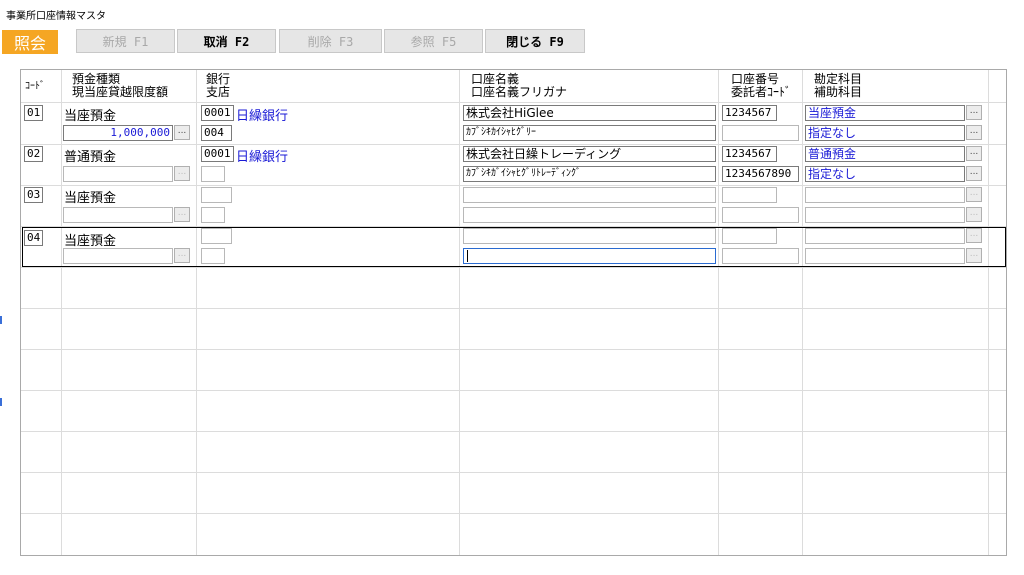 The height and width of the screenshot is (575, 1024). What do you see at coordinates (589, 154) in the screenshot?
I see `account-name-field: 株式会社日繰トレーディング` at bounding box center [589, 154].